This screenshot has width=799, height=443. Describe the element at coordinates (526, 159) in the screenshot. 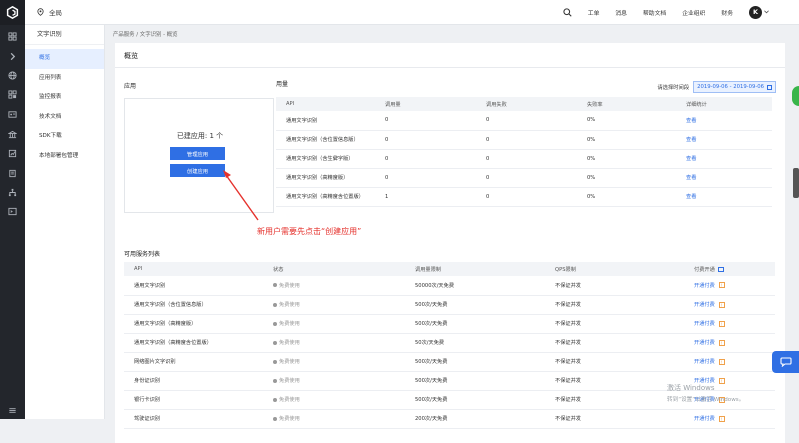

I see `fail-count: 0` at that location.